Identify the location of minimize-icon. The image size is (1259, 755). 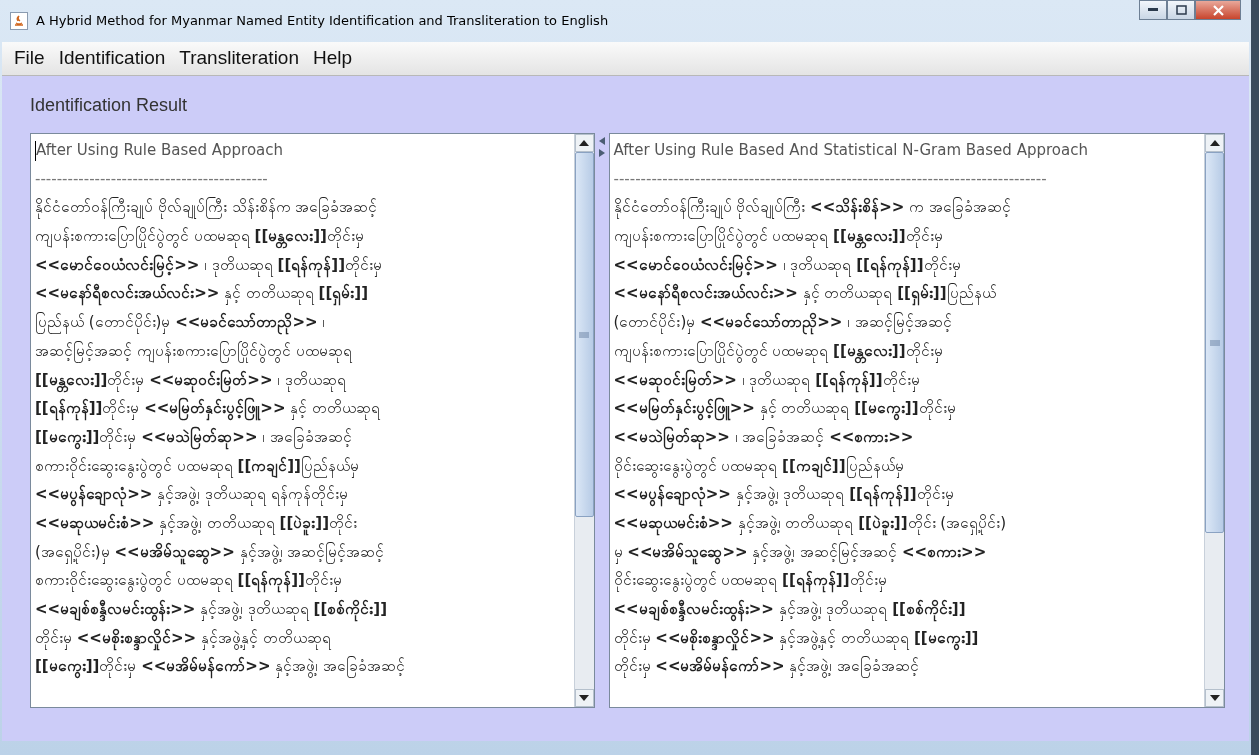
(1153, 10).